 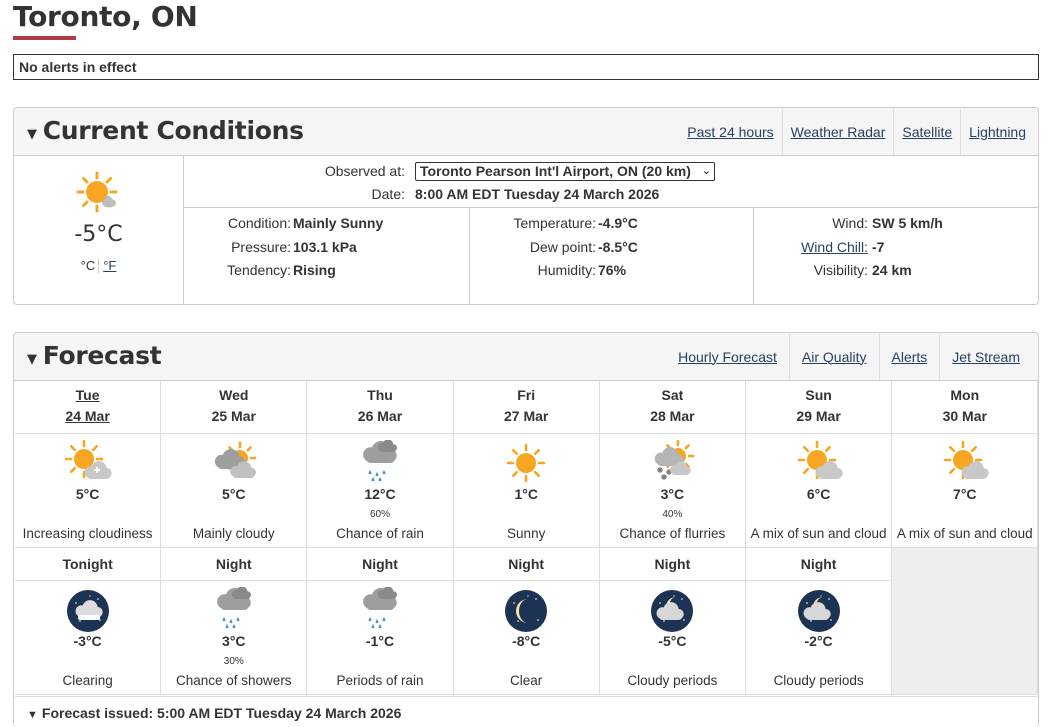 I want to click on night-summary: Clear, so click(x=526, y=680).